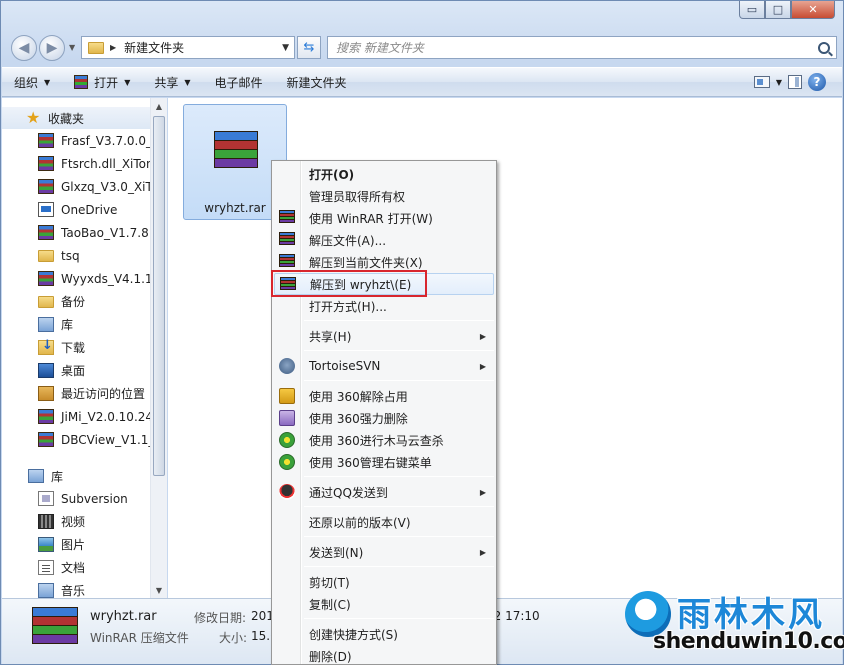 The image size is (844, 665). I want to click on desktop-icon, so click(46, 370).